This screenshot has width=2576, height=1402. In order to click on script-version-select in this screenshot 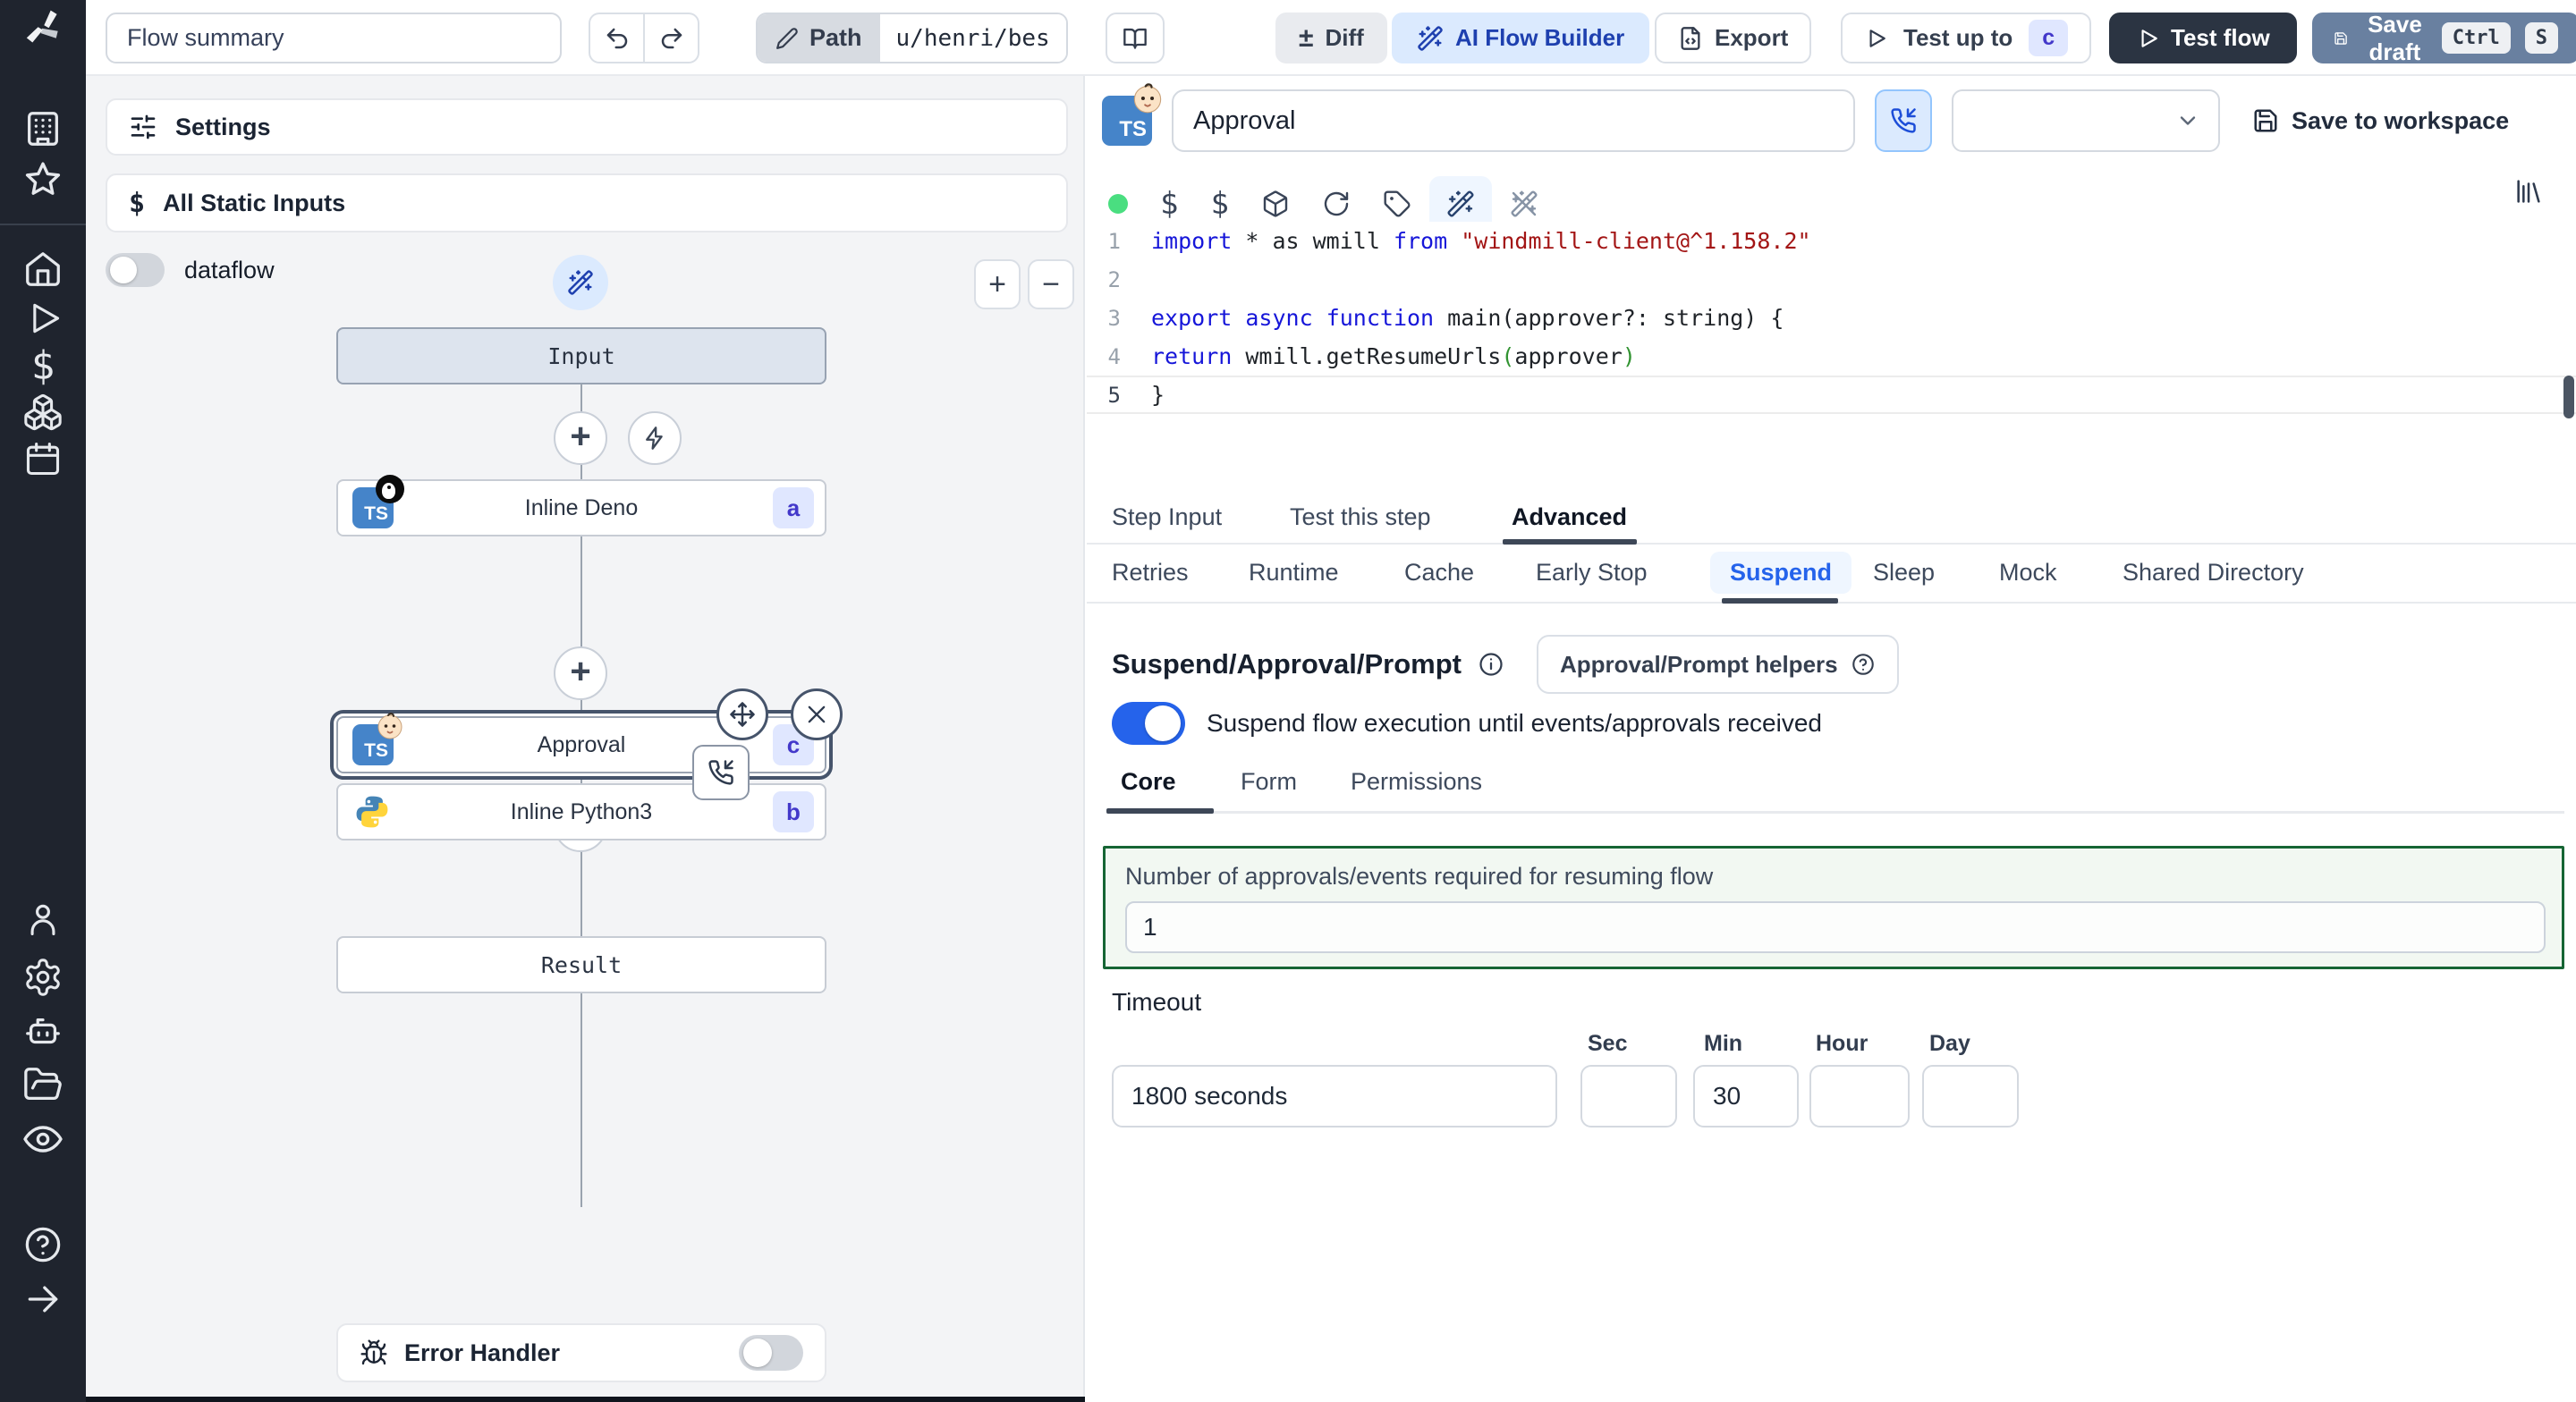, I will do `click(2086, 121)`.